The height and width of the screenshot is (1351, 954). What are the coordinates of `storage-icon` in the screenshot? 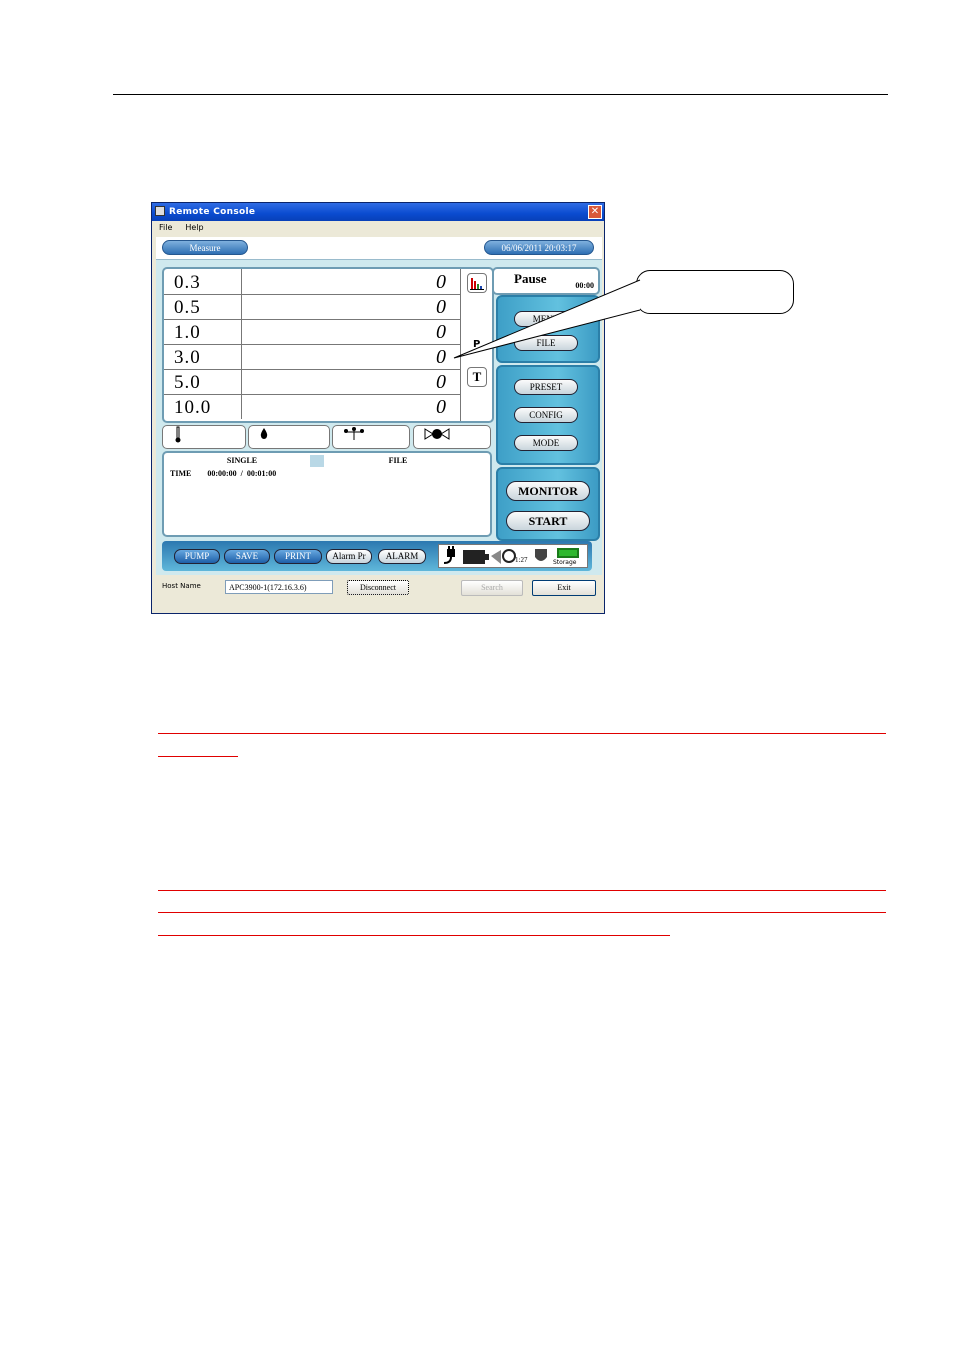 It's located at (568, 553).